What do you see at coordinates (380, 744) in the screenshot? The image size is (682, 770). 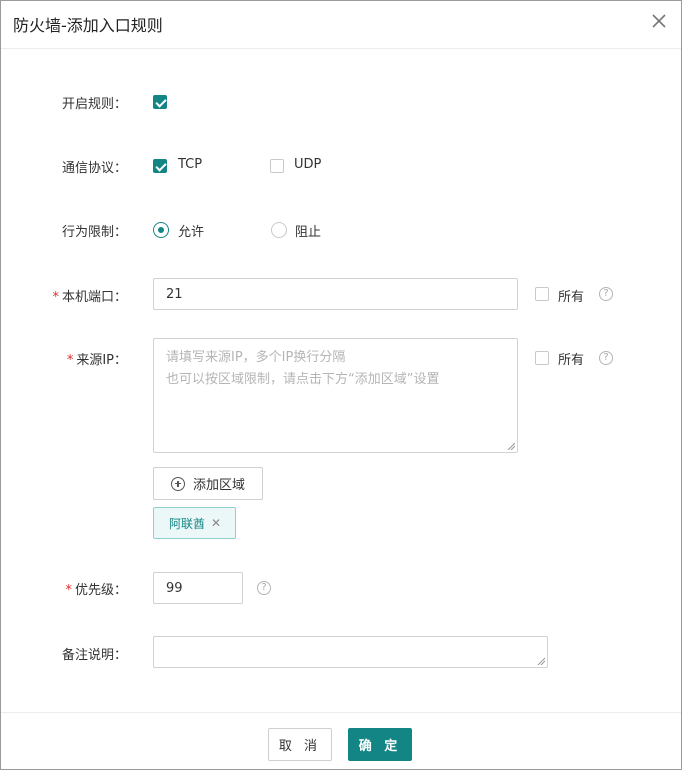 I see `confirm-button: 确 定` at bounding box center [380, 744].